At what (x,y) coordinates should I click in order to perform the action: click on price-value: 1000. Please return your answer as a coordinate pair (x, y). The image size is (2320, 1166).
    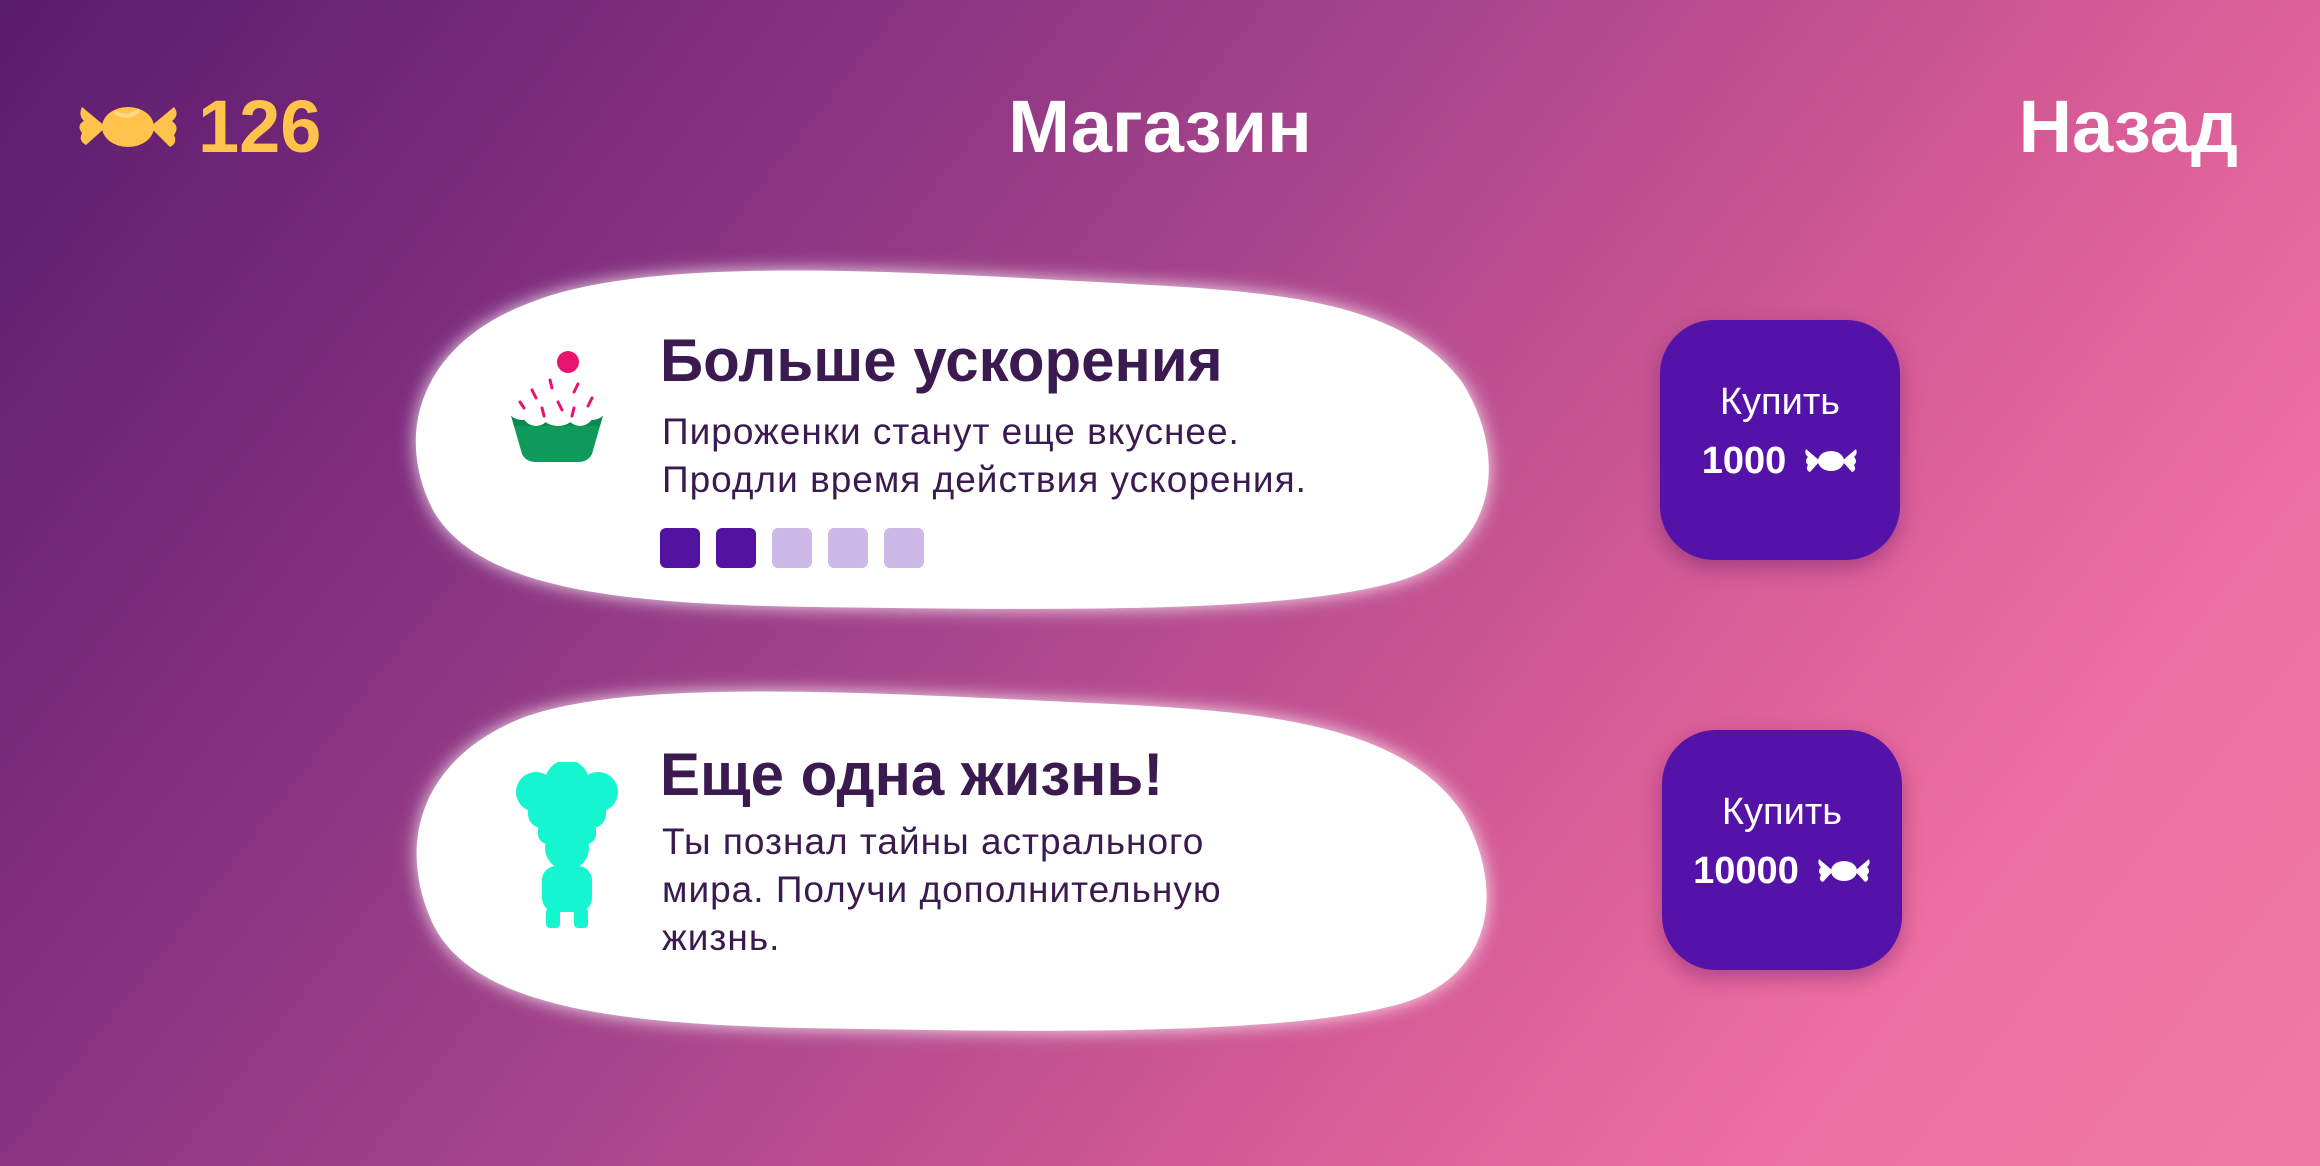
    Looking at the image, I should click on (1744, 461).